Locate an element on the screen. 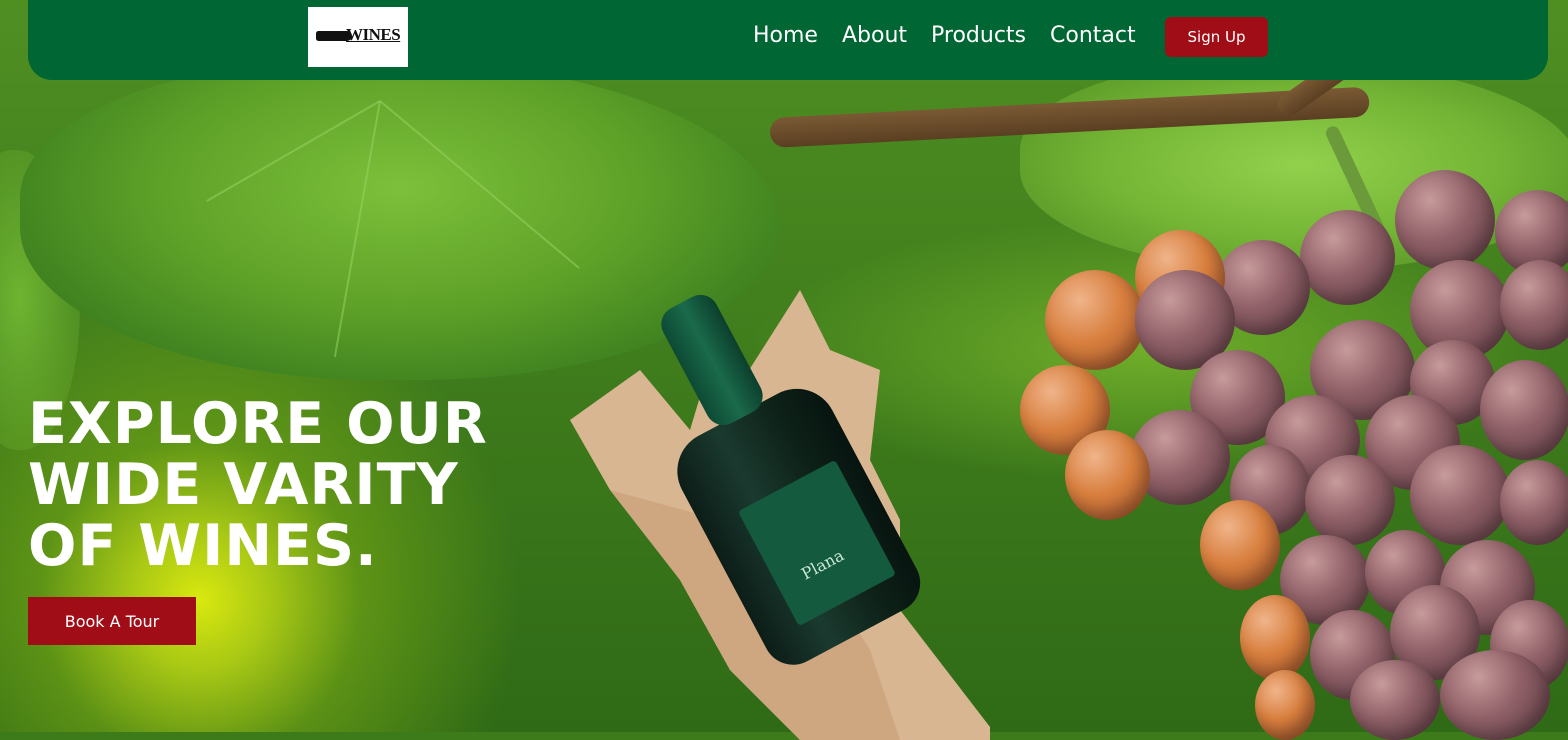 The image size is (1568, 740). nav-menu: Home About Products Contact is located at coordinates (944, 36).